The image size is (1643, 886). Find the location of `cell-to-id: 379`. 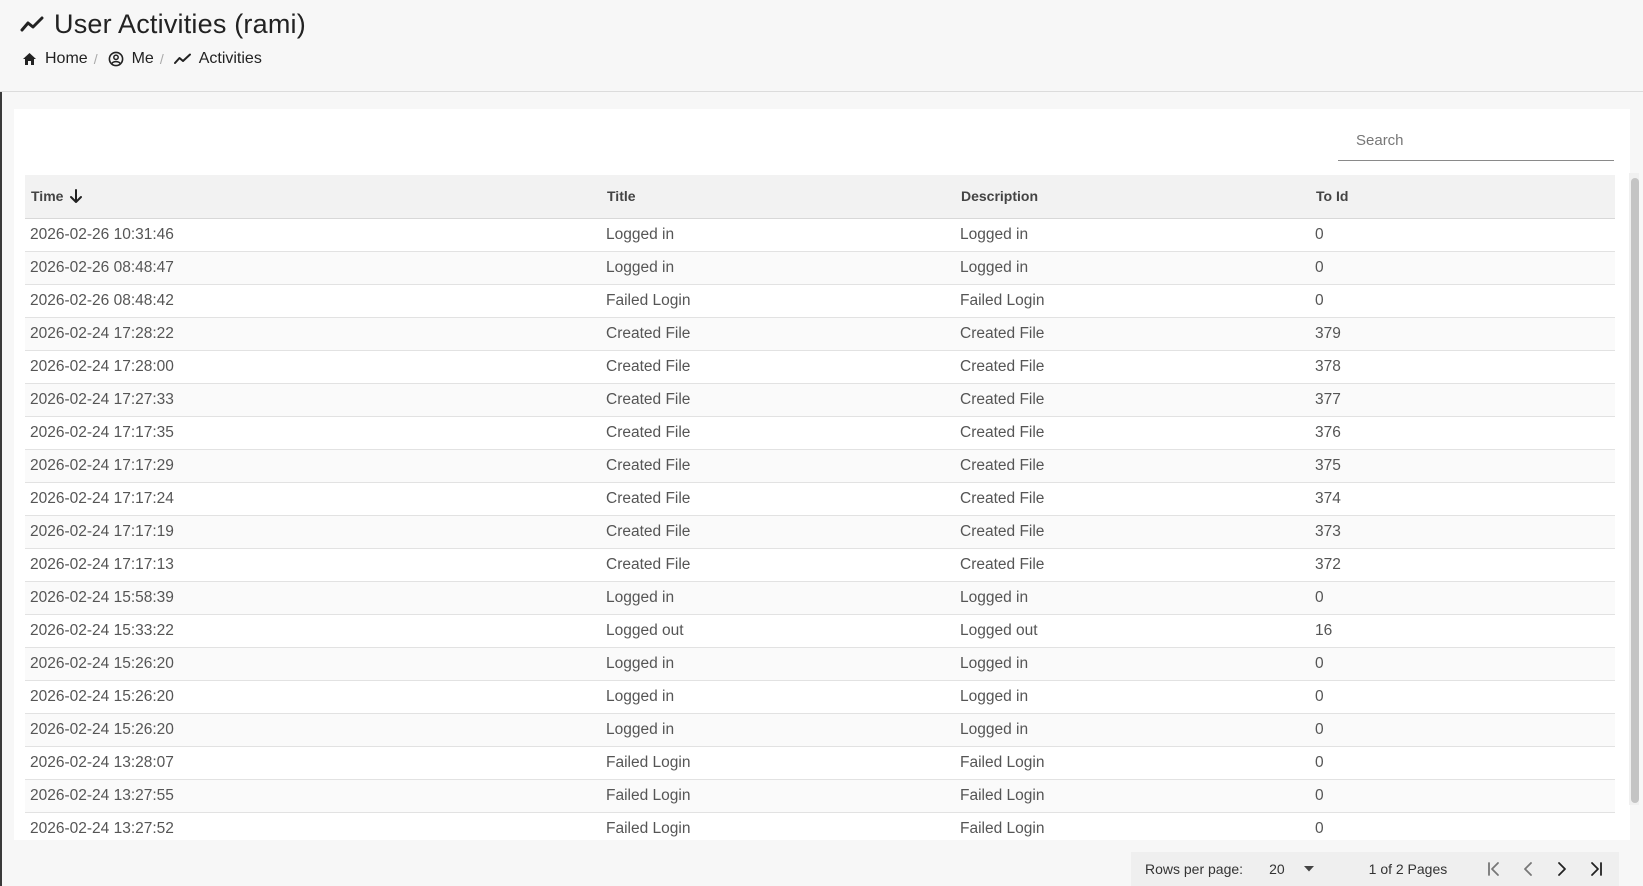

cell-to-id: 379 is located at coordinates (1462, 334).